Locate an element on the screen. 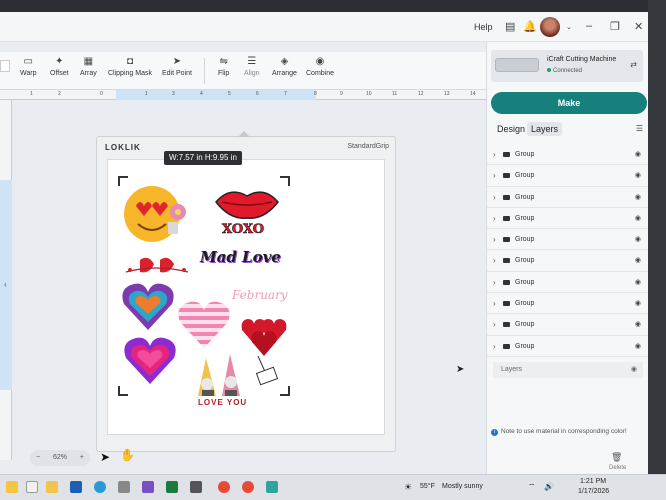 The width and height of the screenshot is (666, 500). flip-button: ⇋ Flip is located at coordinates (223, 66).